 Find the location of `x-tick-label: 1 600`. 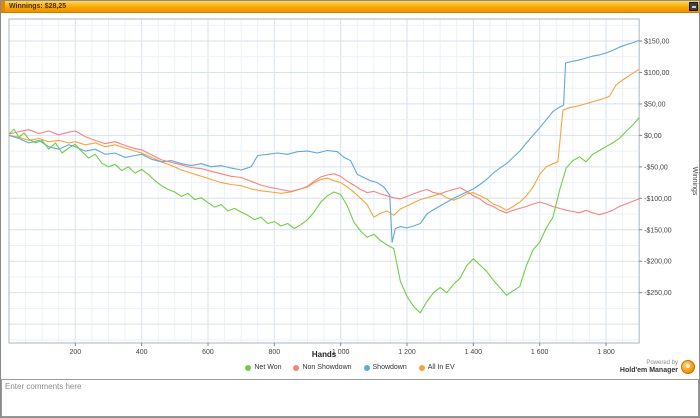

x-tick-label: 1 600 is located at coordinates (540, 352).